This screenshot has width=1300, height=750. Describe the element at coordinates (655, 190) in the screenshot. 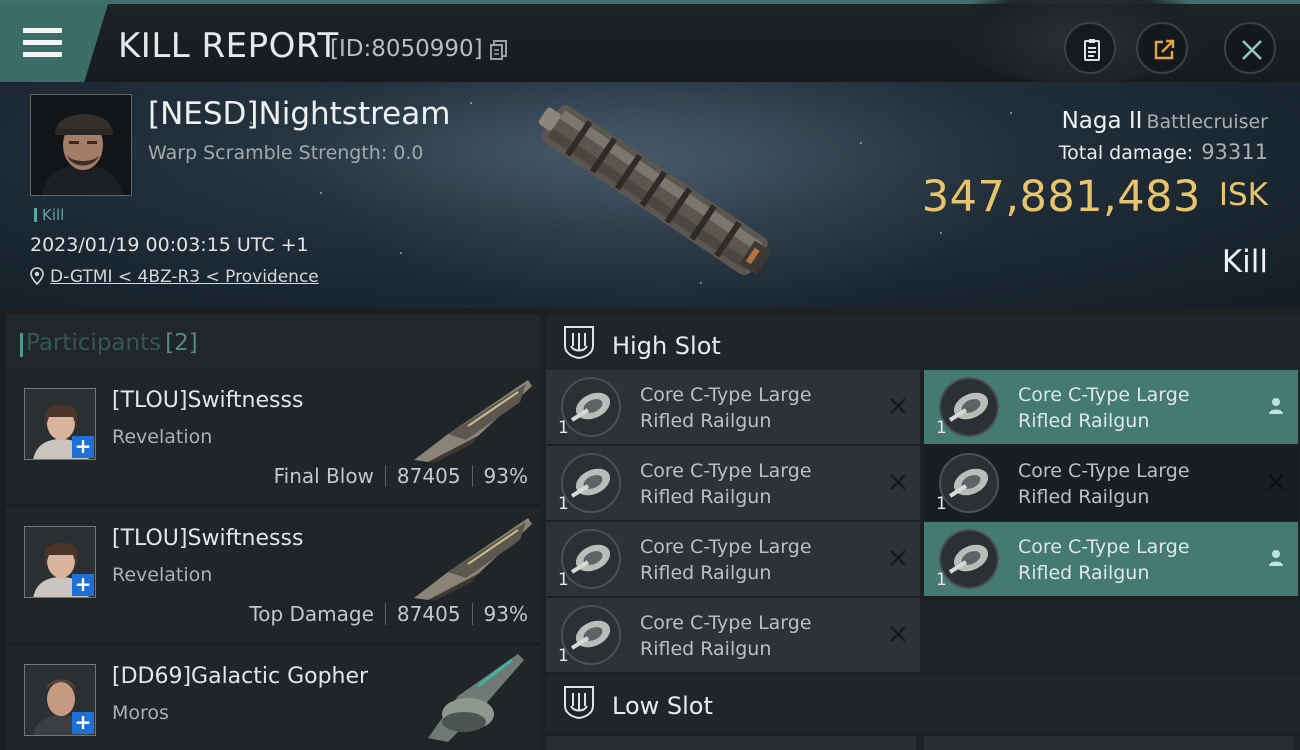

I see `victim-ship-image` at that location.